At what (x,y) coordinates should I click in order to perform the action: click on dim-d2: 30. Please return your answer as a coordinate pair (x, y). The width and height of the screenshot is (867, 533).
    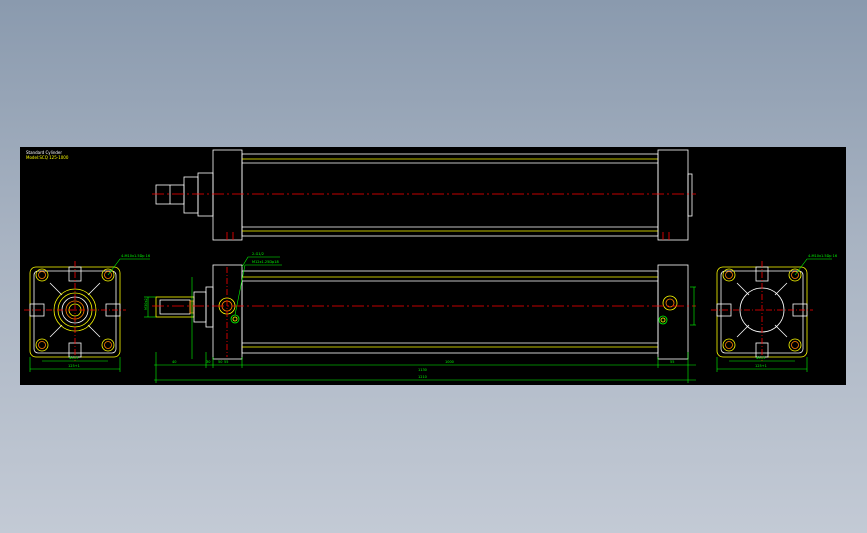
    Looking at the image, I should click on (208, 362).